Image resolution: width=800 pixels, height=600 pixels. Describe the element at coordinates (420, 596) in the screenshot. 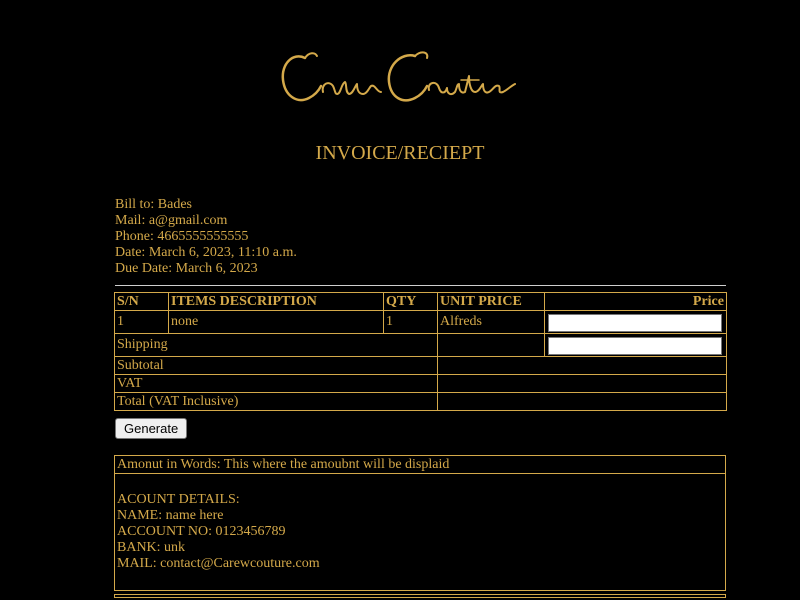

I see `footer-bottom-border` at that location.